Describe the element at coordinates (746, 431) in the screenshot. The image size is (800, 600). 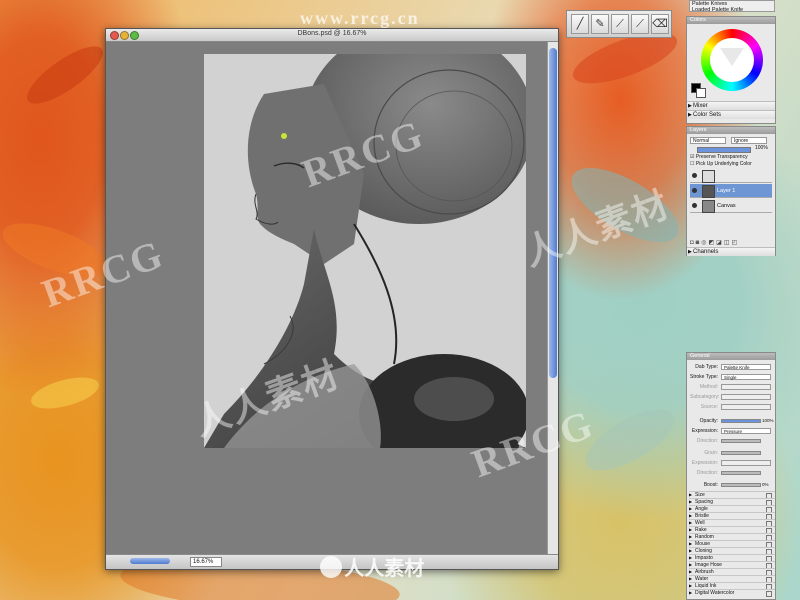
I see `expression-select: Pressure` at that location.